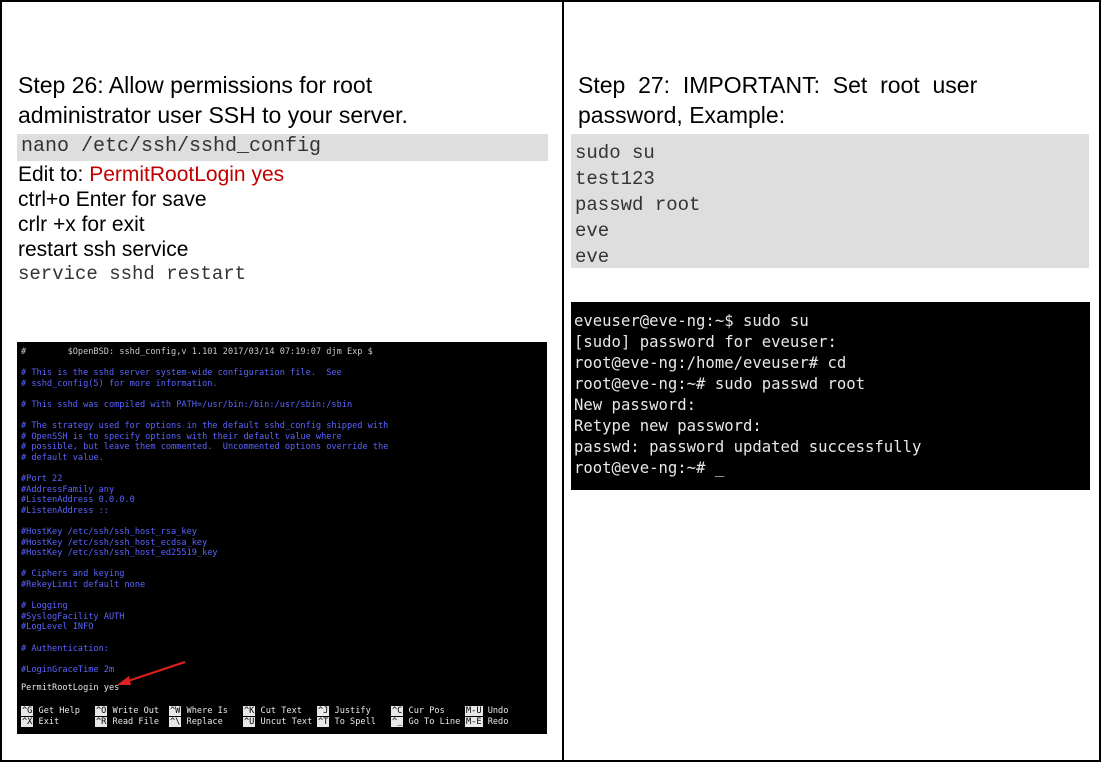  Describe the element at coordinates (27, 722) in the screenshot. I see `nano-shortcut-key: ^X` at that location.